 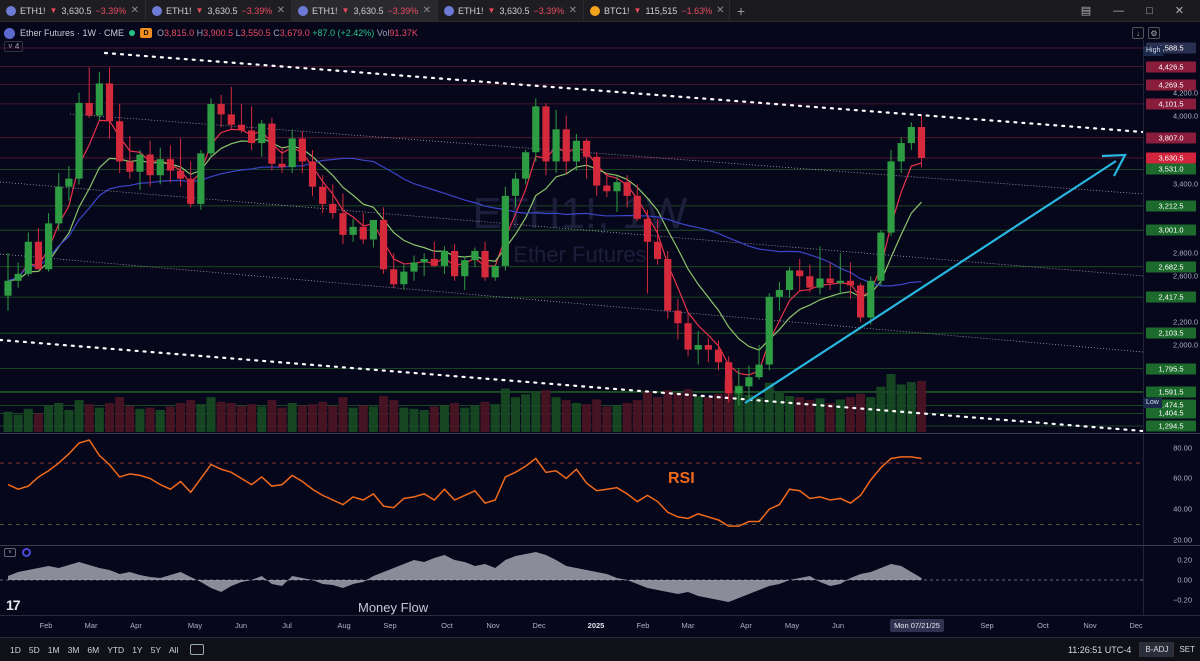 I want to click on range-1d-button: 1D, so click(x=15, y=650).